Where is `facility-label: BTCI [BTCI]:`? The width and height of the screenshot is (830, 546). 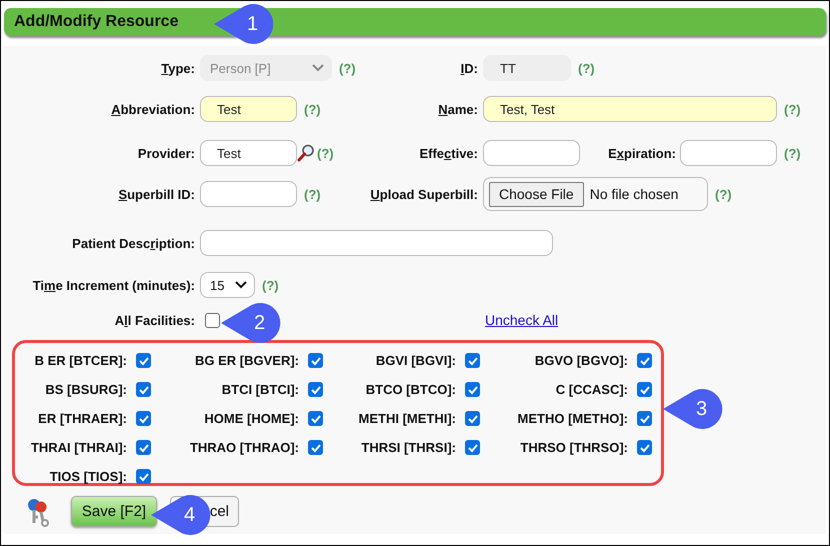 facility-label: BTCI [BTCI]: is located at coordinates (260, 389).